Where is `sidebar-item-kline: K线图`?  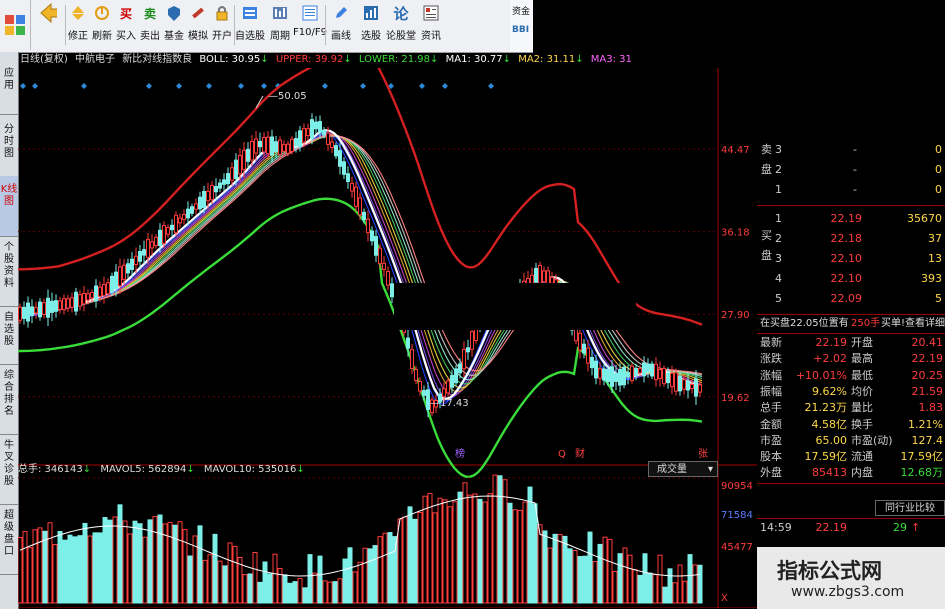 sidebar-item-kline: K线图 is located at coordinates (9, 206).